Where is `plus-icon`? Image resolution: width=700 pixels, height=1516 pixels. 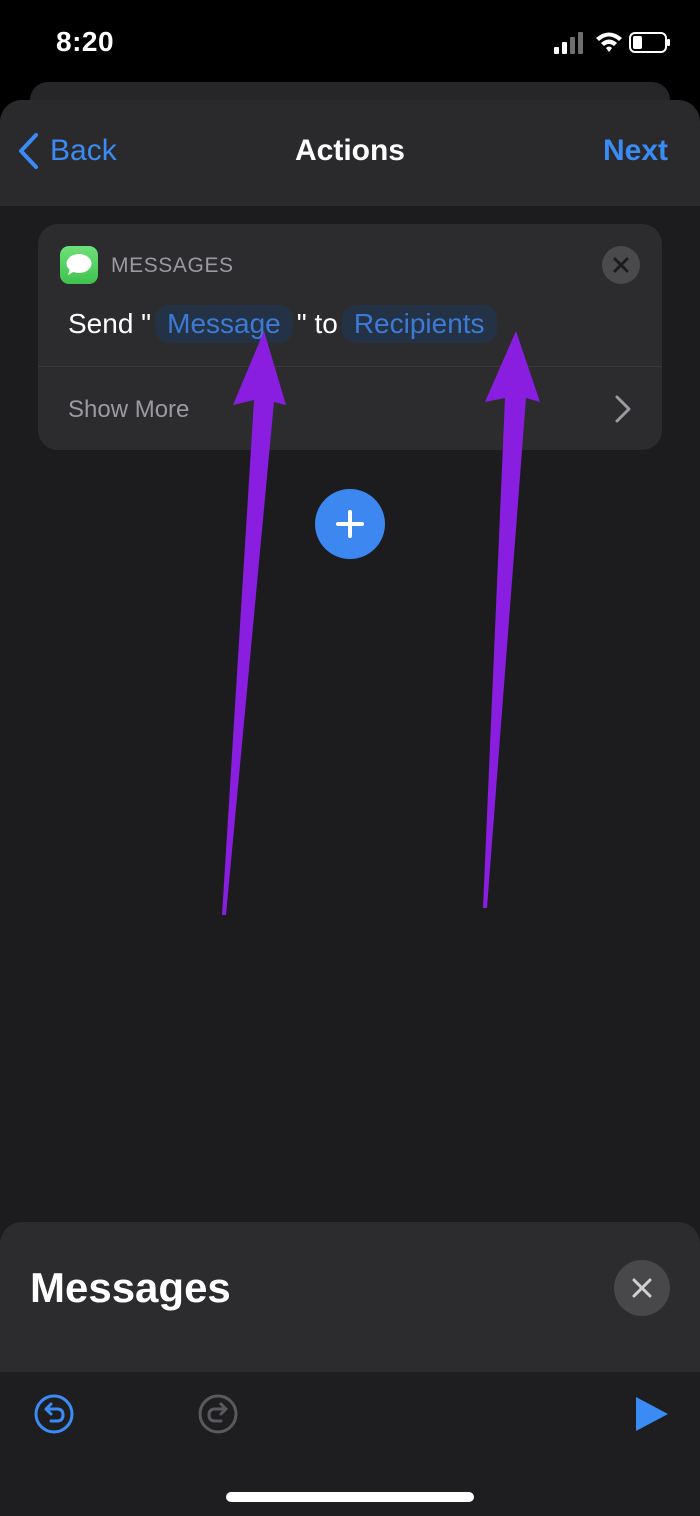
plus-icon is located at coordinates (350, 524).